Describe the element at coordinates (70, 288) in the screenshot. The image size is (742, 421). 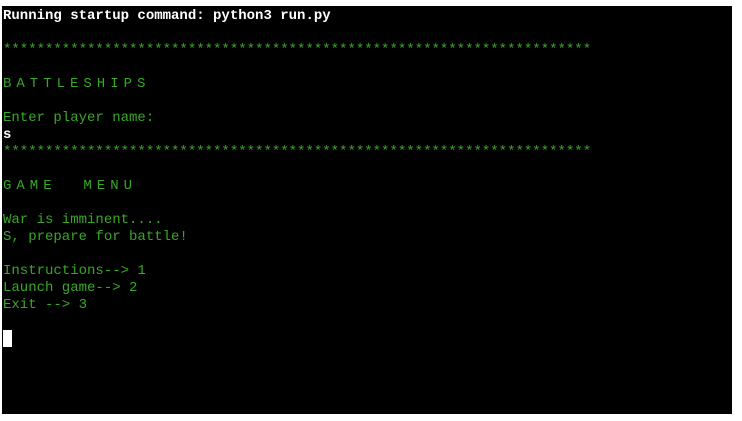
I see `menu-option-launch: Launch game--> 2` at that location.